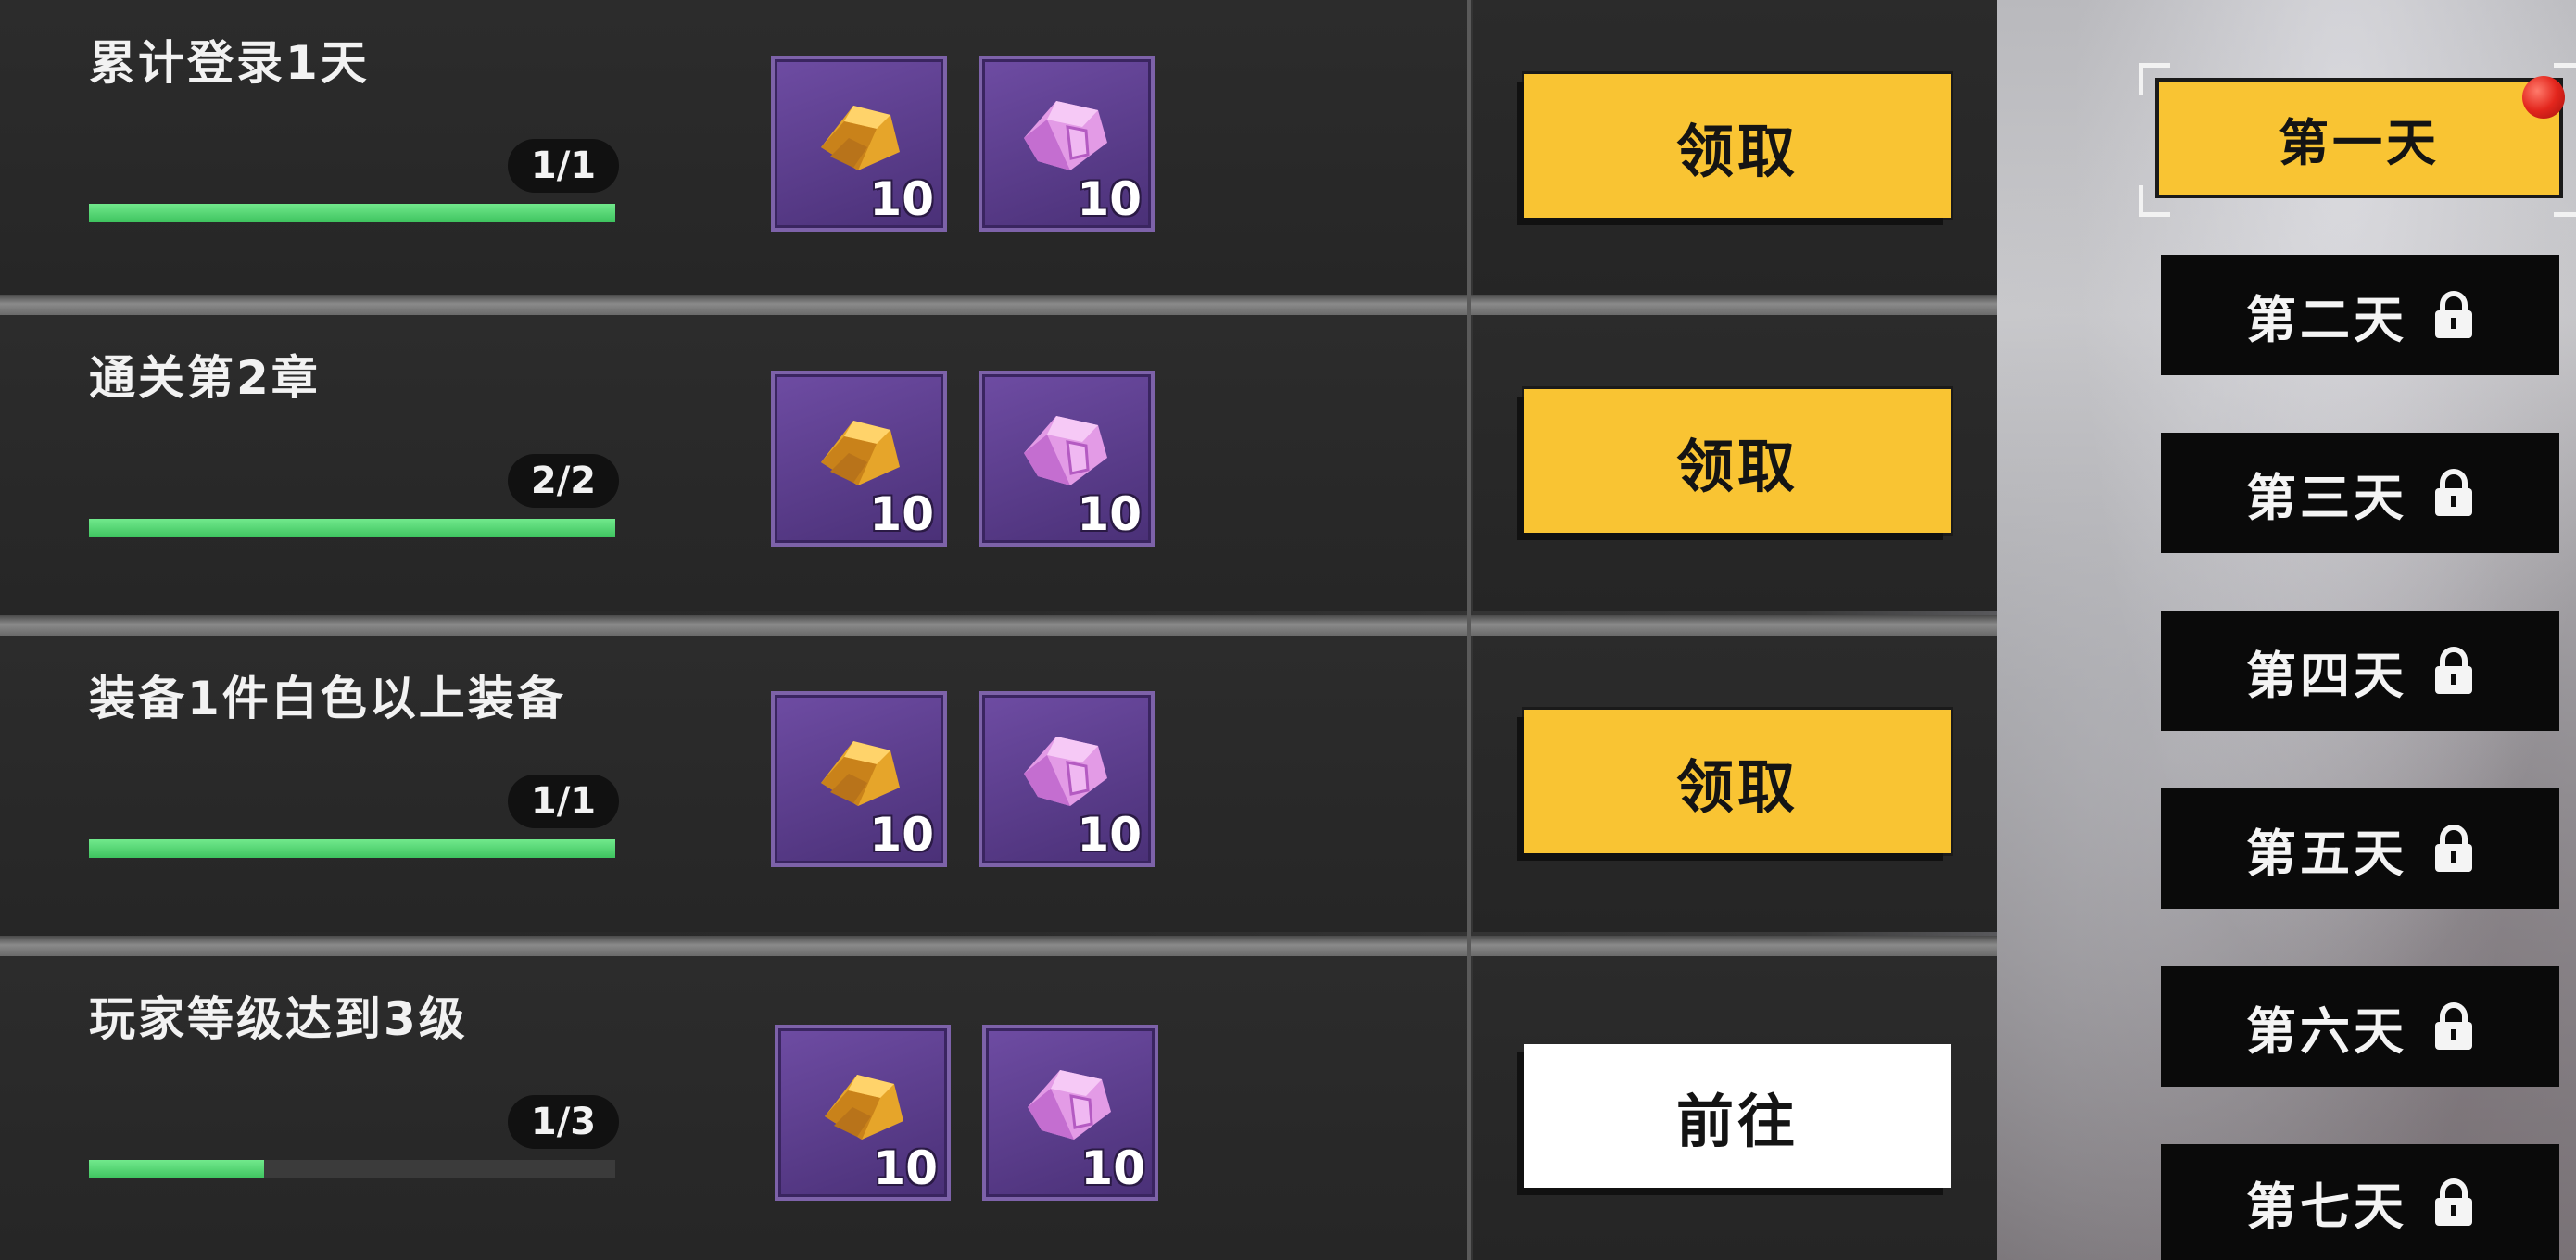 This screenshot has width=2576, height=1260. What do you see at coordinates (2326, 497) in the screenshot?
I see `tab-label: 第三天` at bounding box center [2326, 497].